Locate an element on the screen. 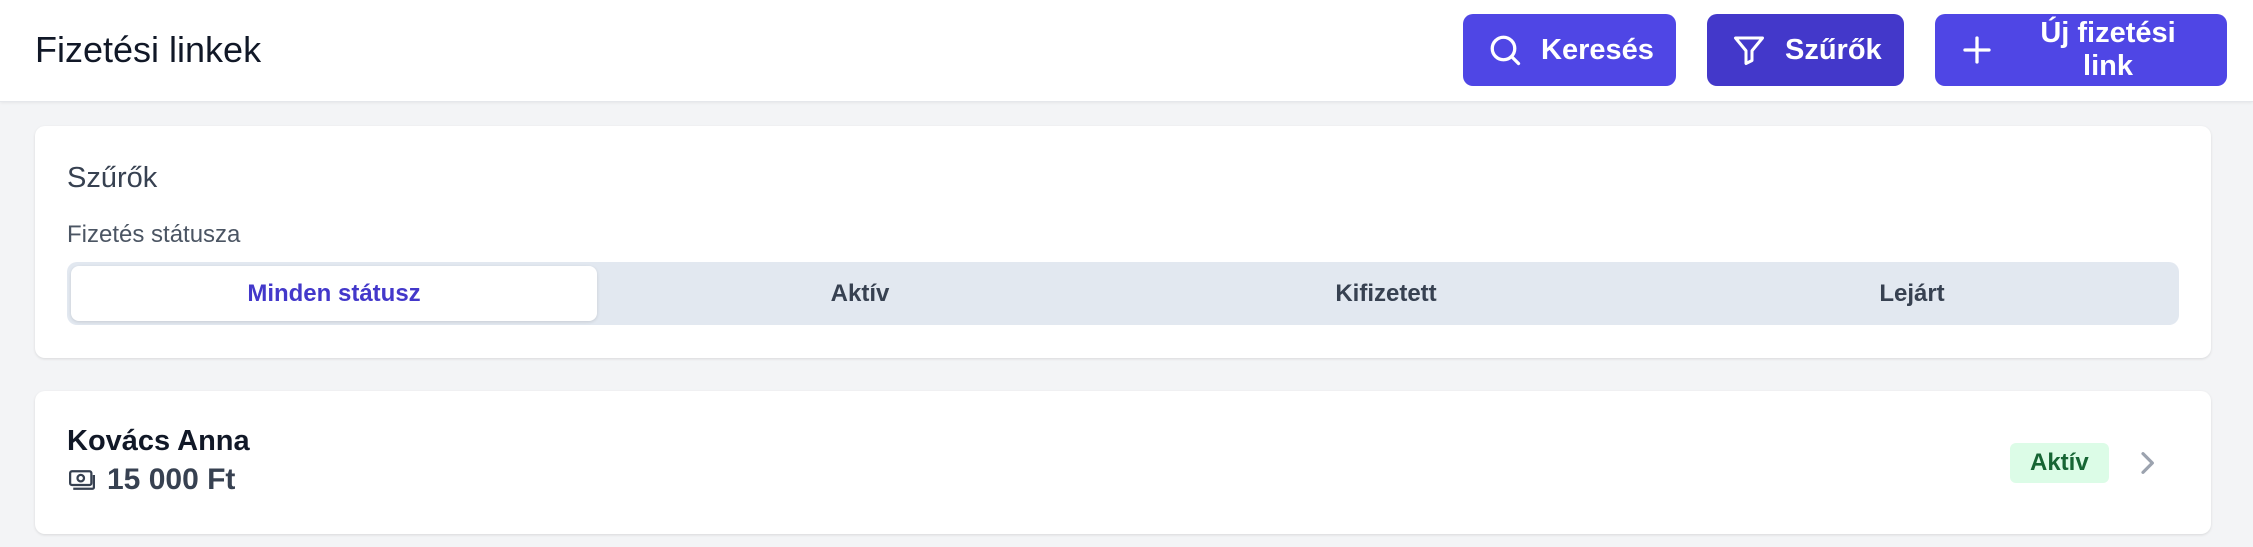 The width and height of the screenshot is (2253, 547). new-payment-link-button: Új fizetési link is located at coordinates (2081, 50).